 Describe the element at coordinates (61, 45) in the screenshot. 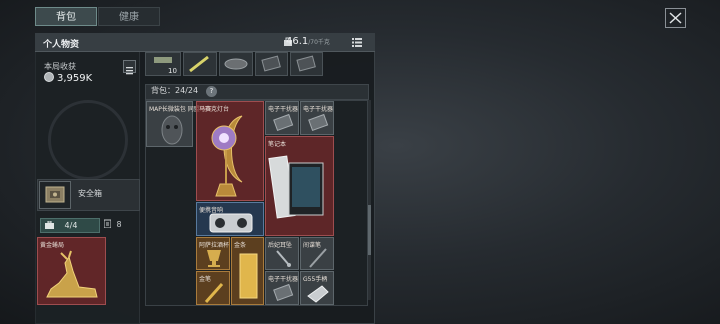

I see `panel-title: 个人物资` at that location.